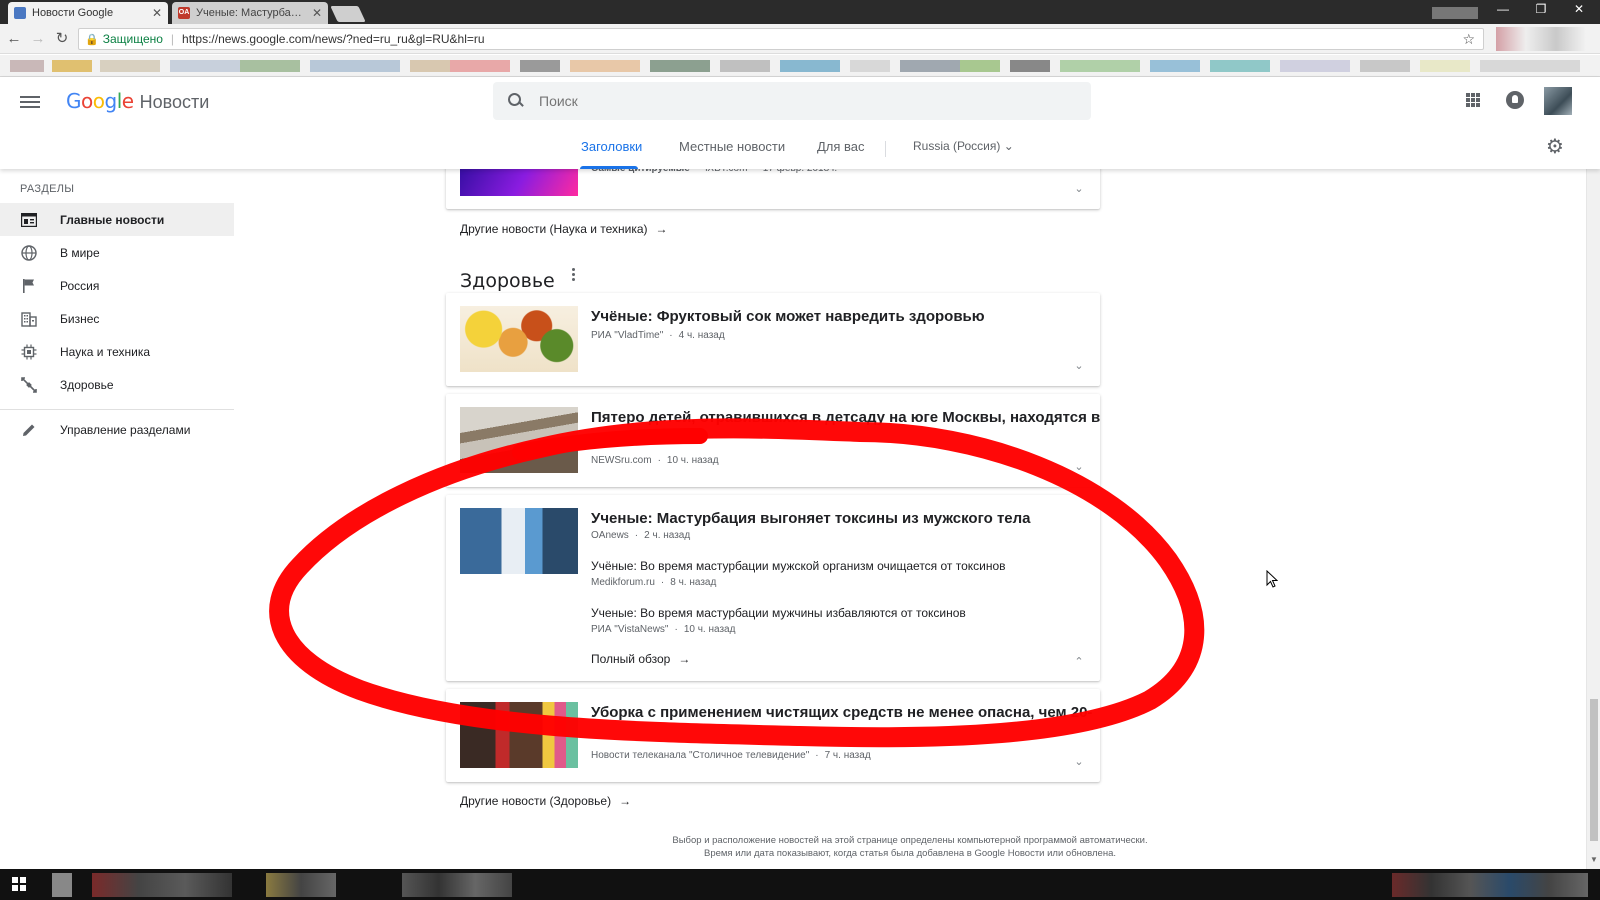 This screenshot has height=900, width=1600. What do you see at coordinates (92, 39) in the screenshot?
I see `lock-icon: 🔒` at bounding box center [92, 39].